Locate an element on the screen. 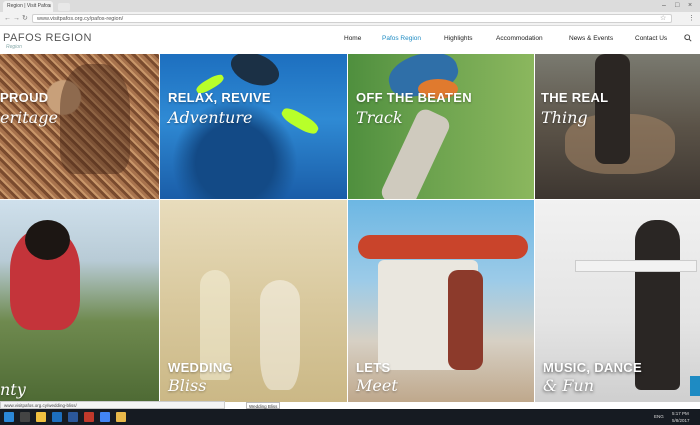 The height and width of the screenshot is (425, 700). search-icon is located at coordinates (688, 38).